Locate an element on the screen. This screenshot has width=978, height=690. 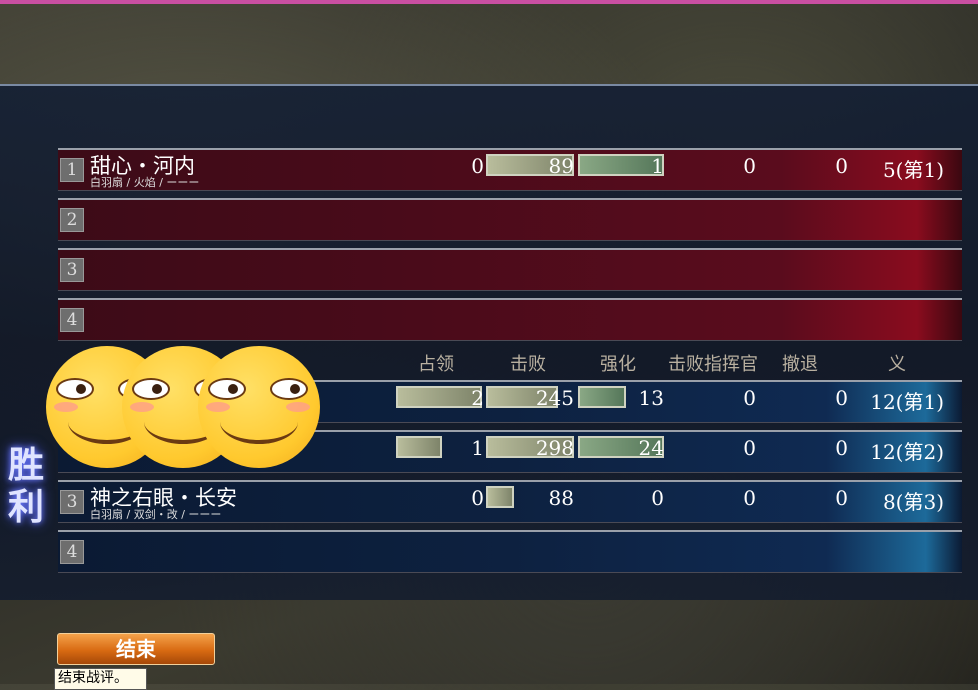
occupy-value: 1 is located at coordinates (477, 448).